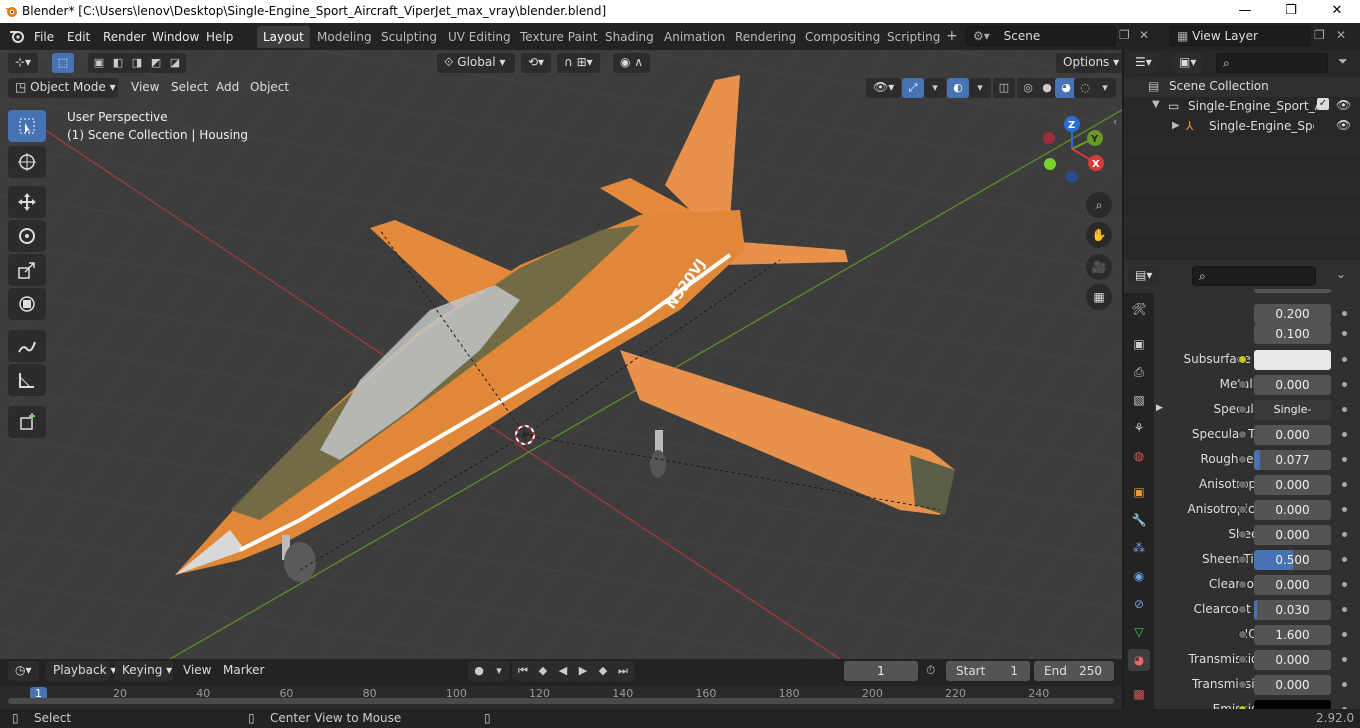  Describe the element at coordinates (1139, 548) in the screenshot. I see `particles-tab: ⁂` at that location.